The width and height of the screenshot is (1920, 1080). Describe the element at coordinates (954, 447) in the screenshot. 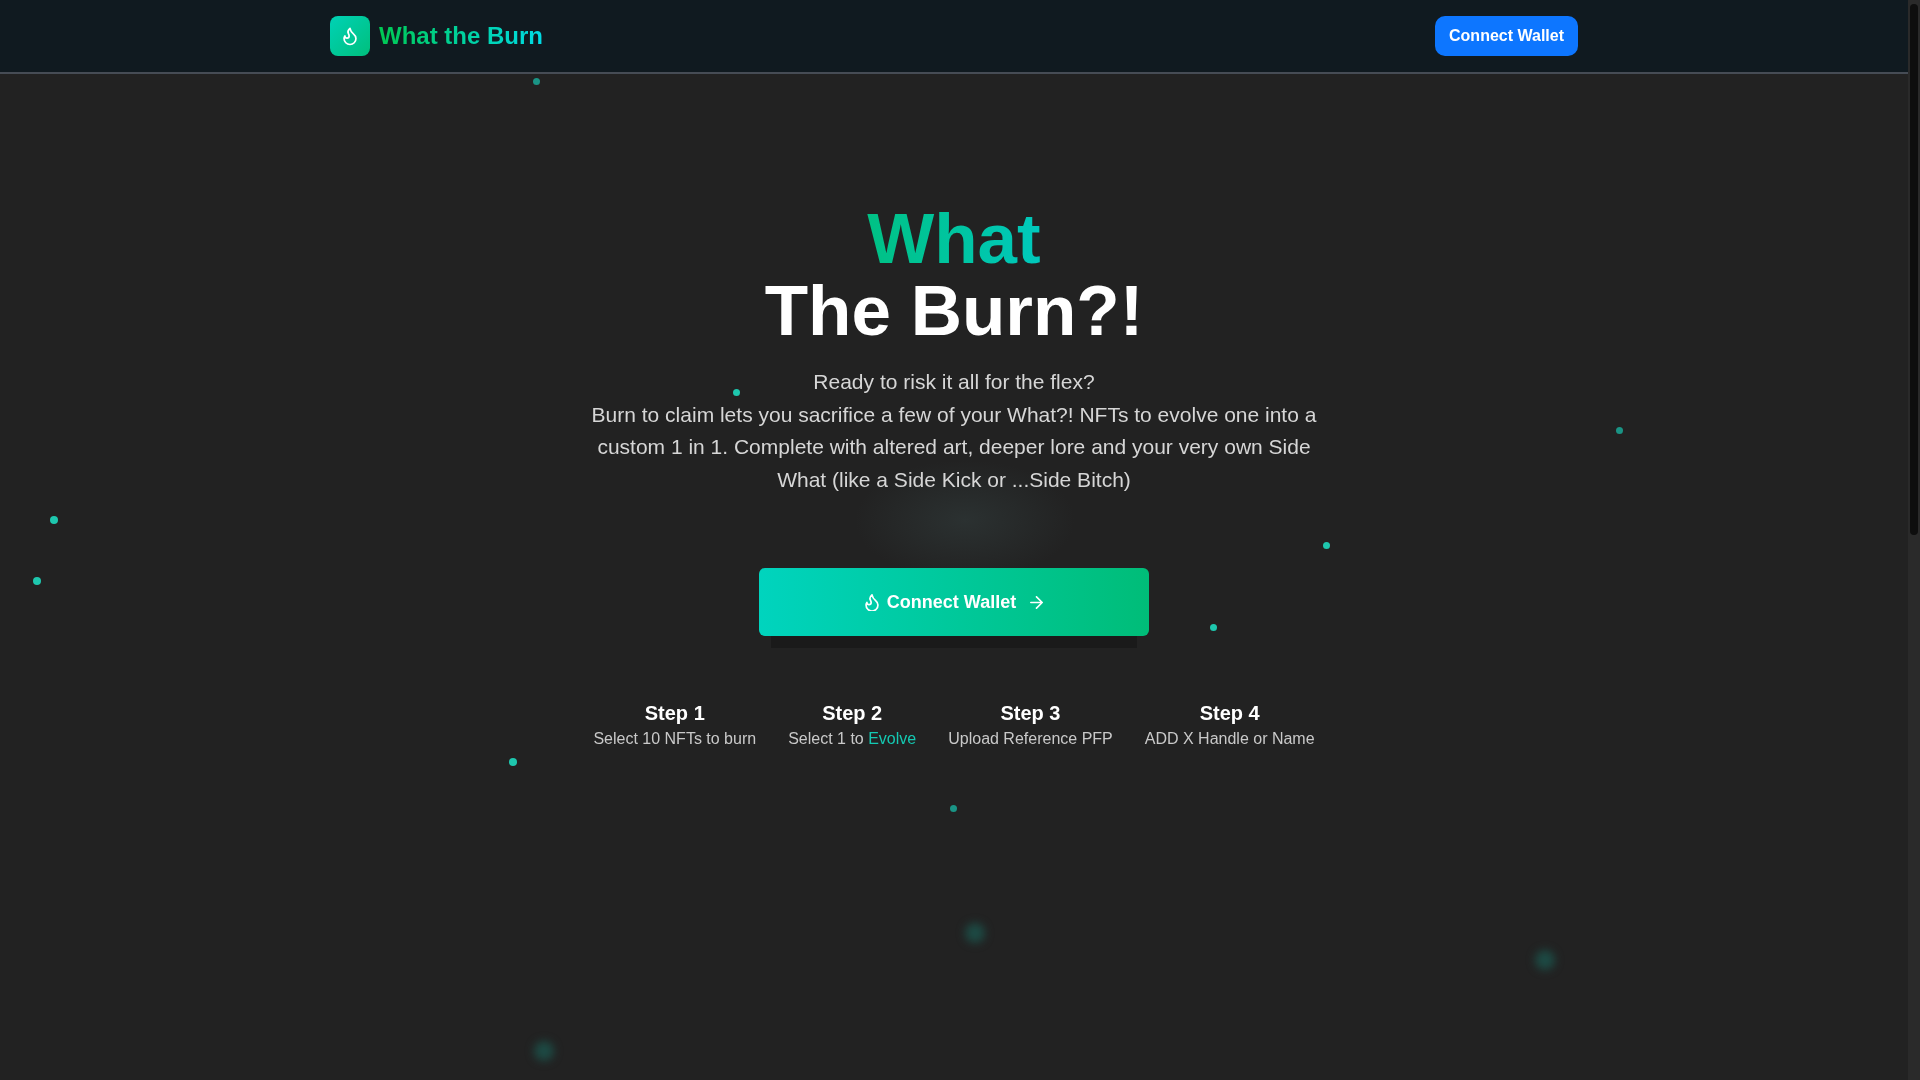

I see `description: Burn to claim lets you sacrifice a few of your What?! NFTs to evolve one into a custom 1 in 1. Complete with altered art, deeper lore and your very own Side What (like a Side Kick or ...Side Bitch)` at that location.